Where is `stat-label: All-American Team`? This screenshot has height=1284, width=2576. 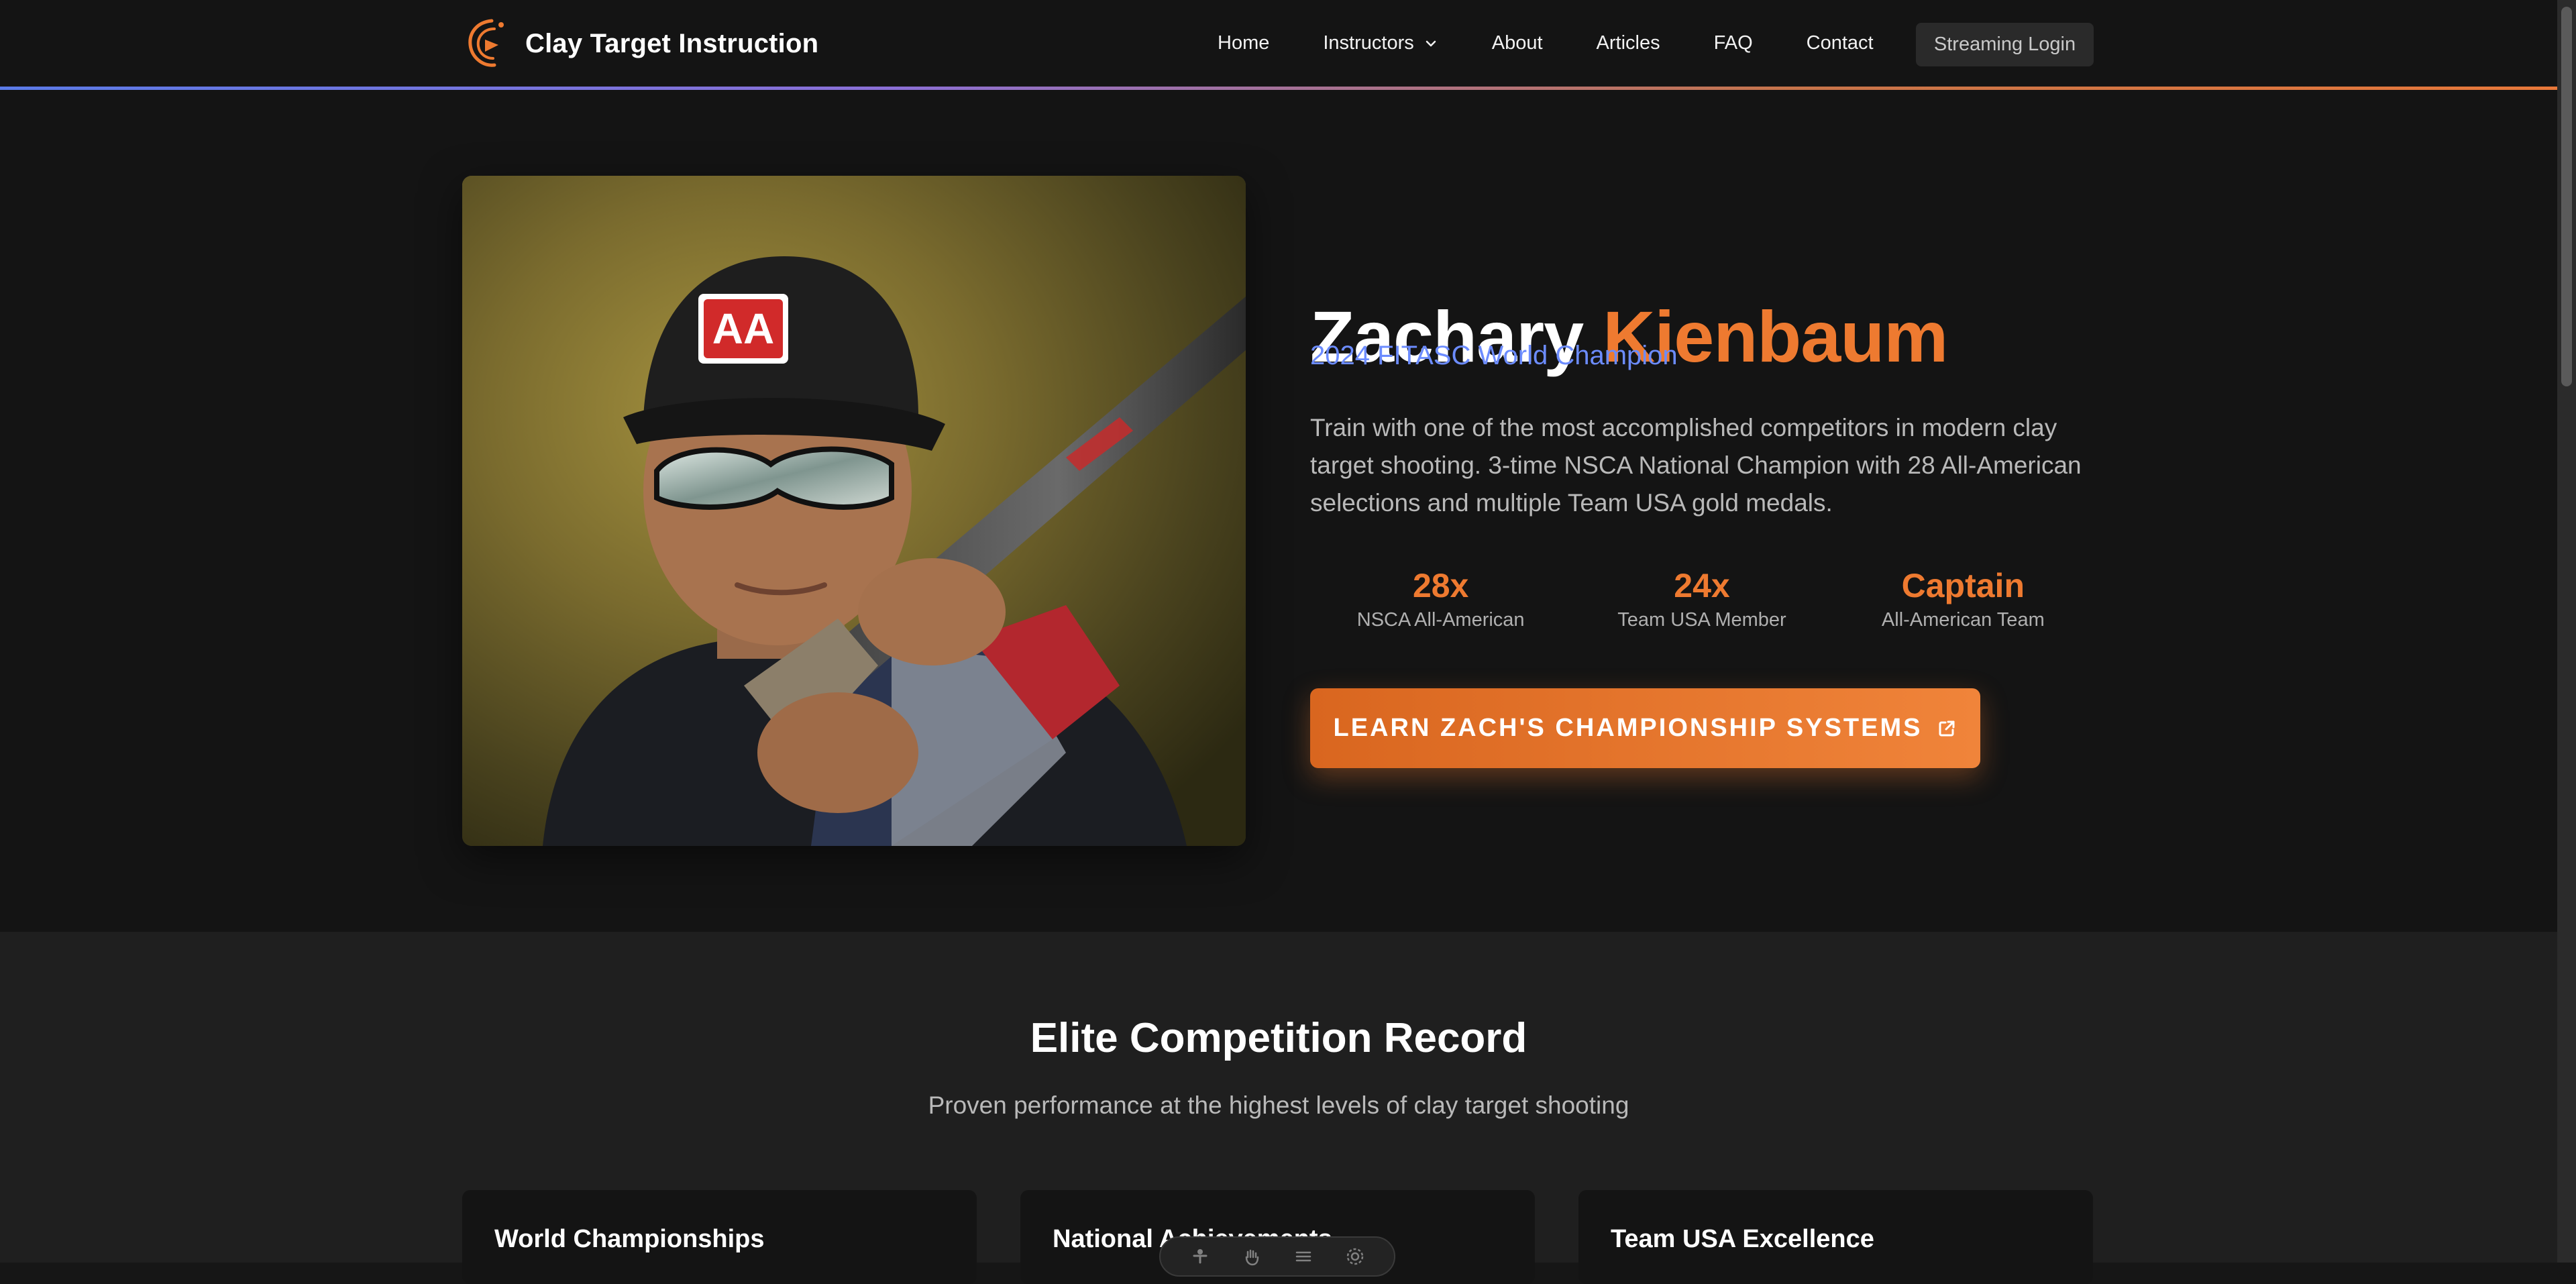
stat-label: All-American Team is located at coordinates (1963, 620).